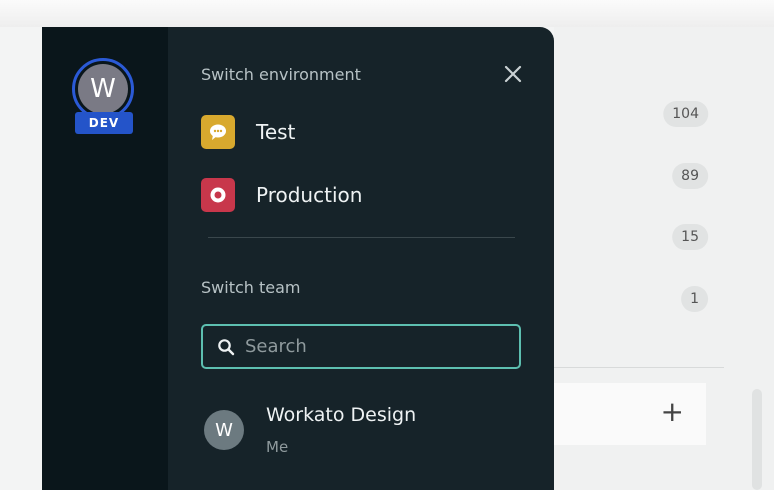  Describe the element at coordinates (630, 414) in the screenshot. I see `add-card: +` at that location.